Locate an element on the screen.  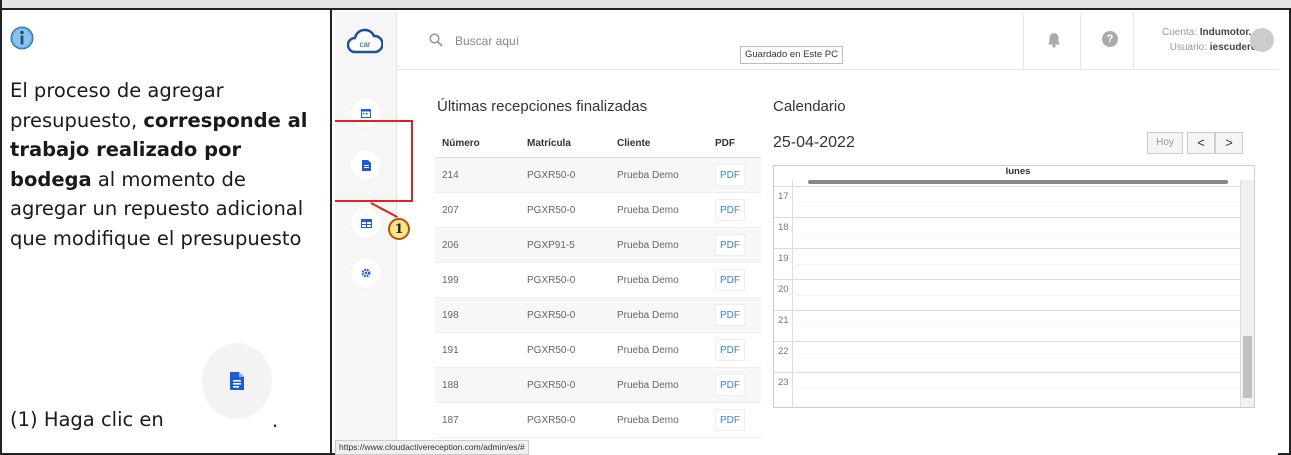
column-header: Número is located at coordinates (461, 143).